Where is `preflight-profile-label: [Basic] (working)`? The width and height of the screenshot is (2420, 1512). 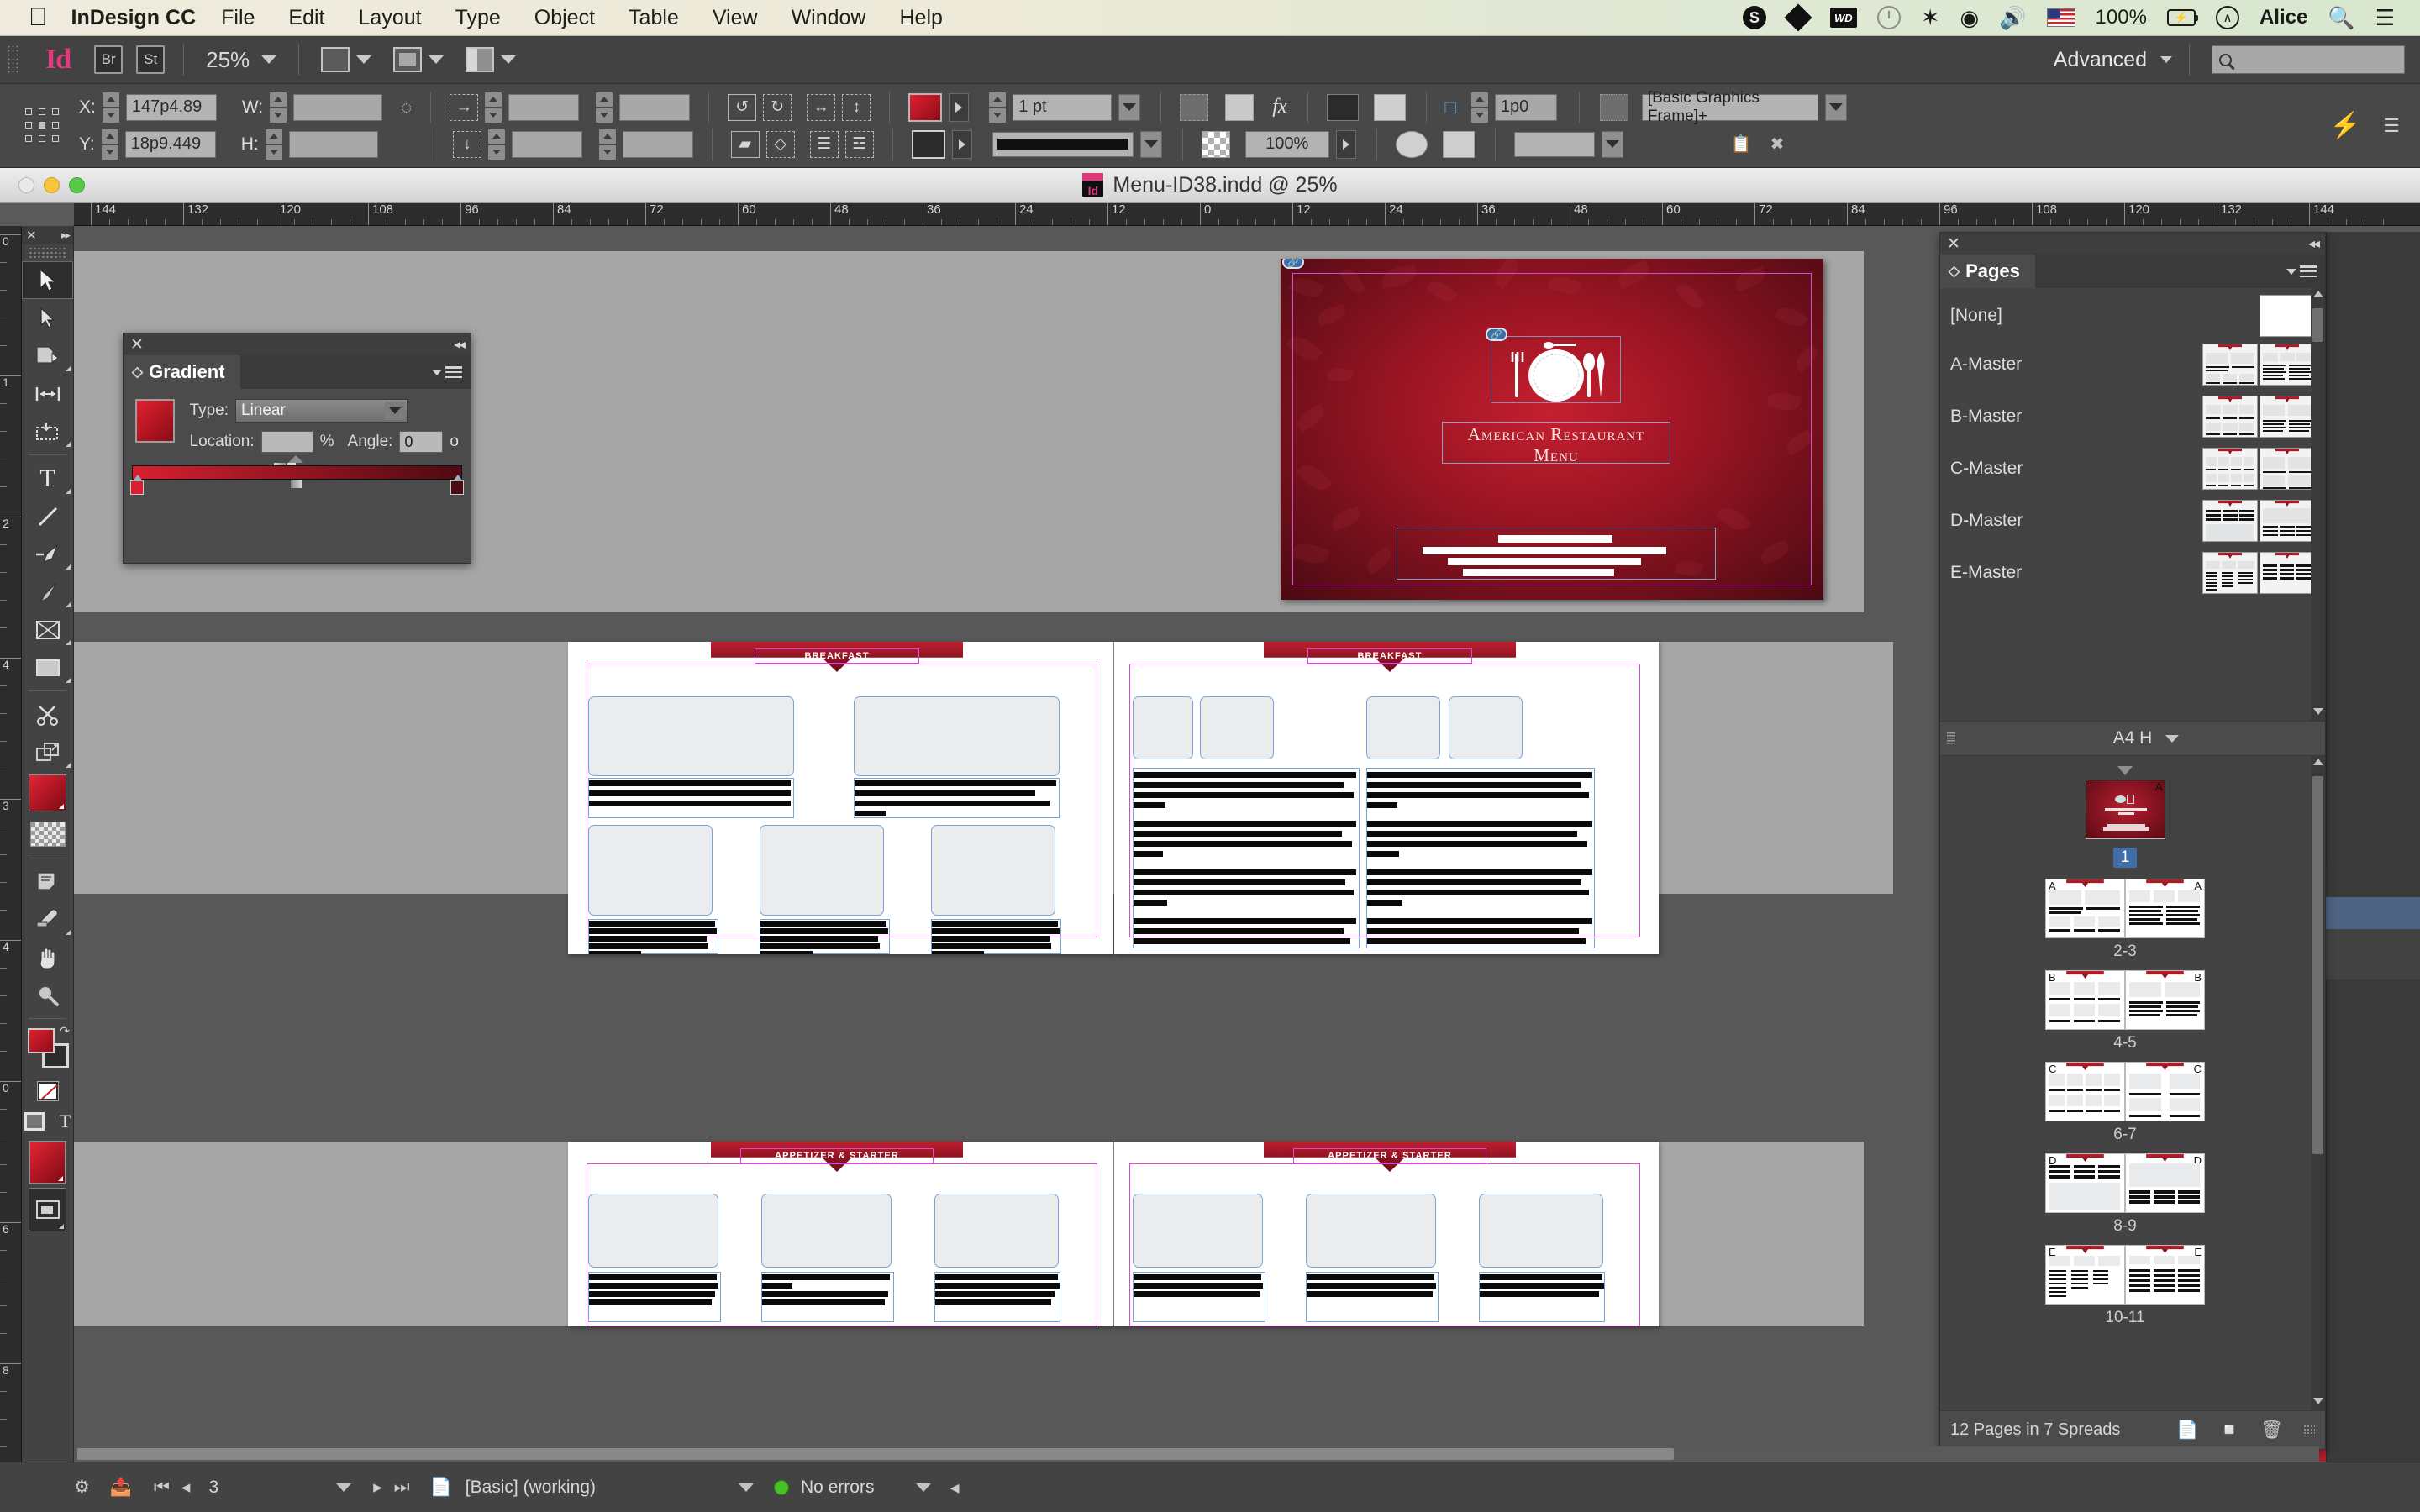
preflight-profile-label: [Basic] (working) is located at coordinates (531, 1488).